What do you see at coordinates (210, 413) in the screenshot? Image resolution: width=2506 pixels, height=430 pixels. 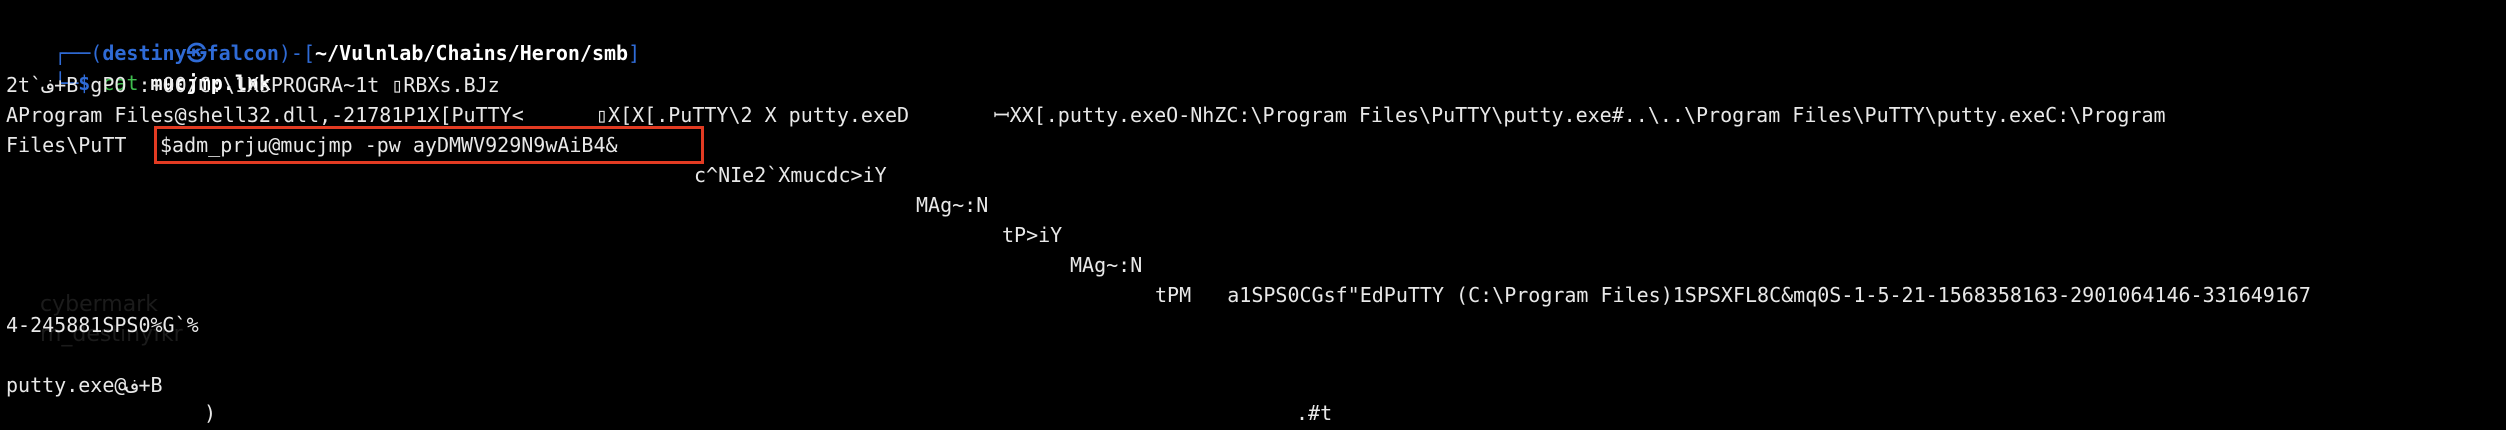 I see `output-line: )` at bounding box center [210, 413].